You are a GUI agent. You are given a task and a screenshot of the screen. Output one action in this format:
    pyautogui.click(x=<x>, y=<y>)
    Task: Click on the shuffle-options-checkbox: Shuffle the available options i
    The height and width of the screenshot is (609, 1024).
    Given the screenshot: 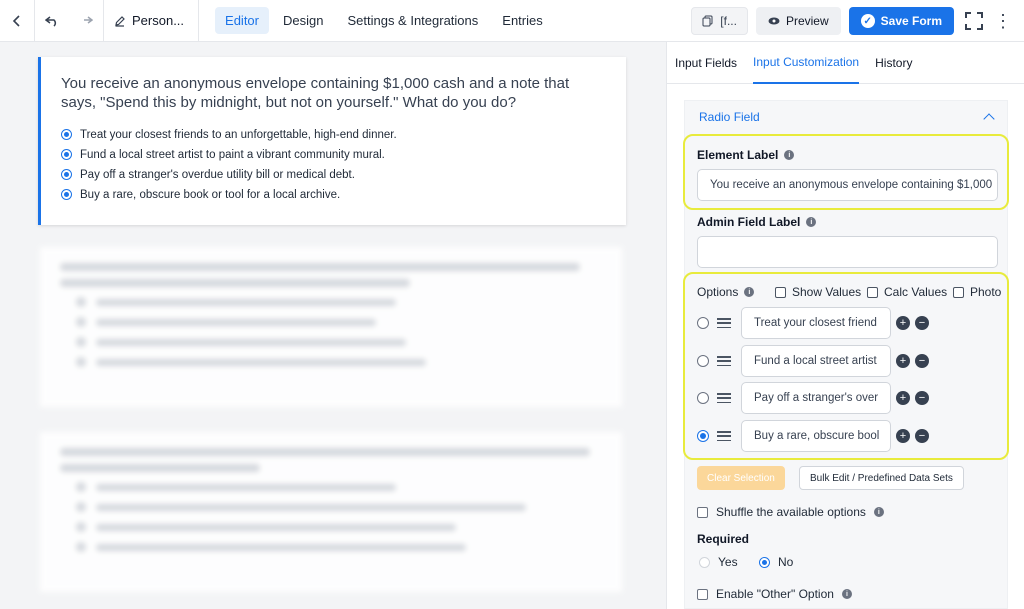 What is the action you would take?
    pyautogui.click(x=790, y=512)
    